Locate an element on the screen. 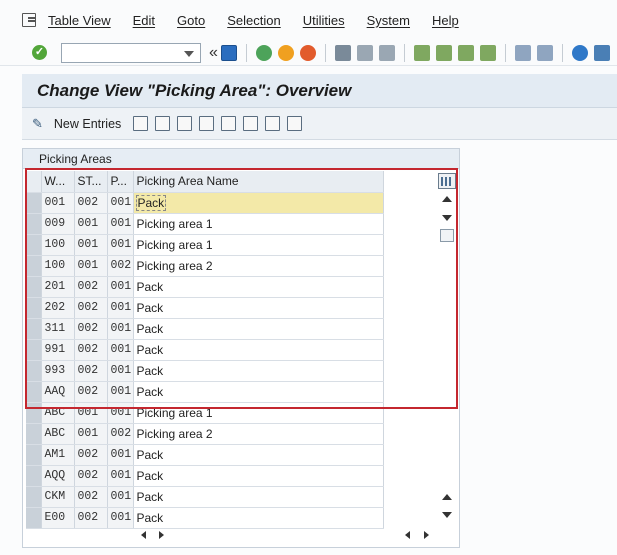 This screenshot has width=617, height=555. table-row: 202 002 001 Pack is located at coordinates (205, 308).